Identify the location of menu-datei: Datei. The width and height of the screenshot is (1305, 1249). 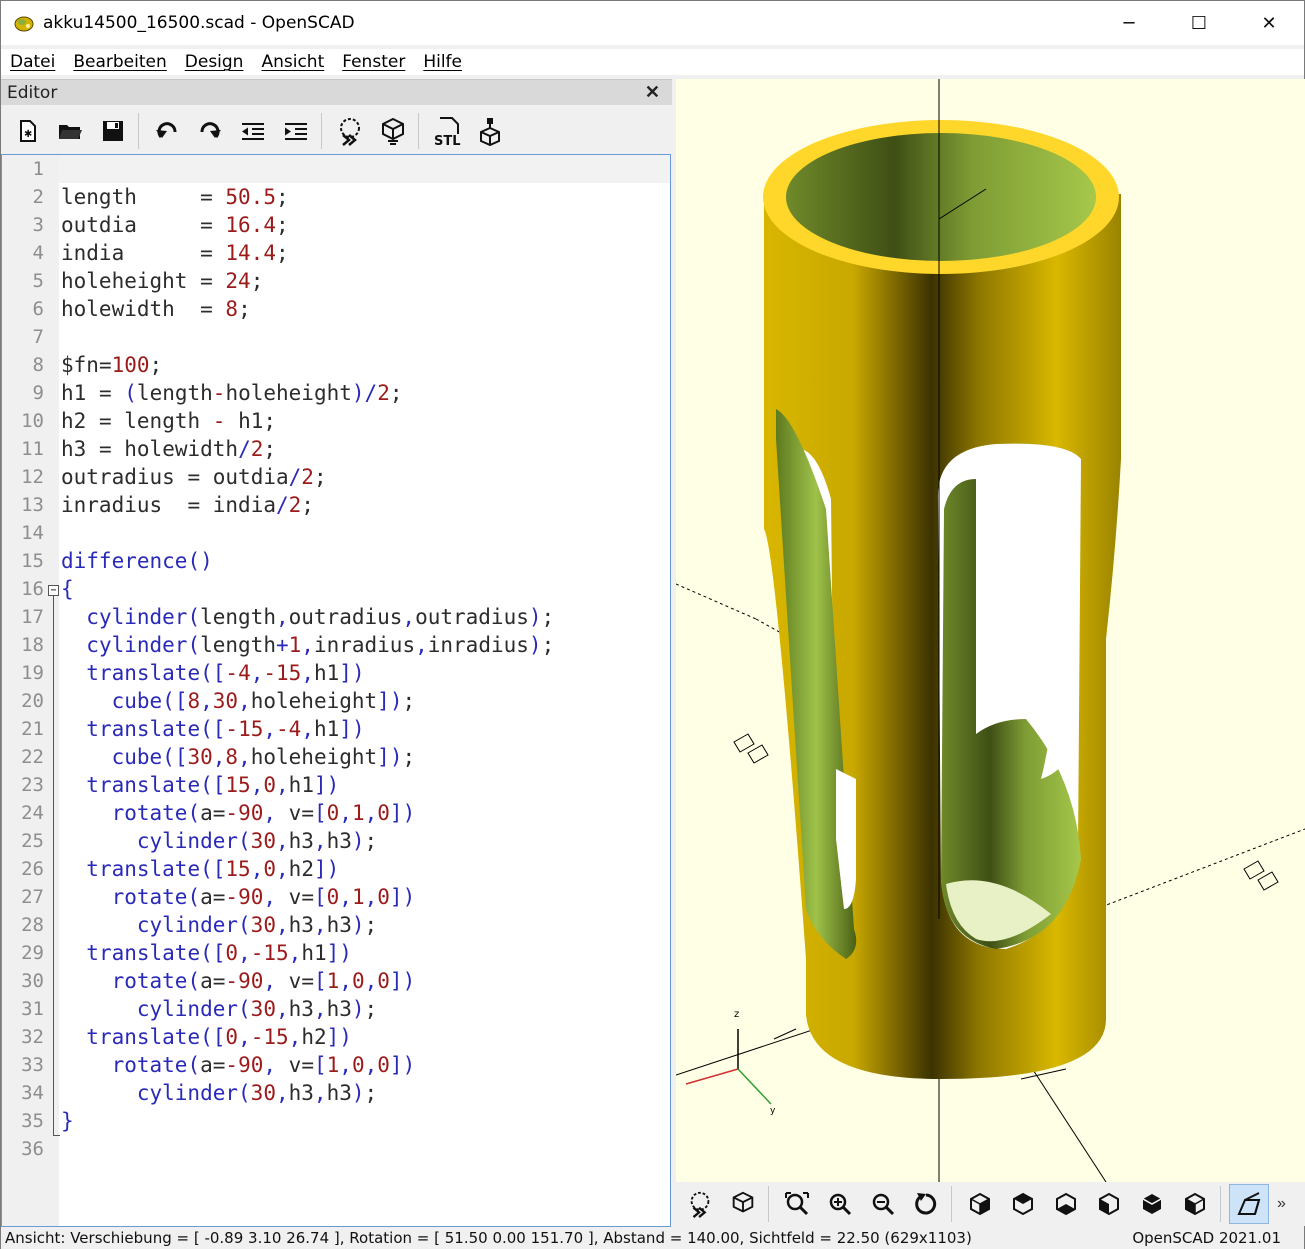
(32, 62).